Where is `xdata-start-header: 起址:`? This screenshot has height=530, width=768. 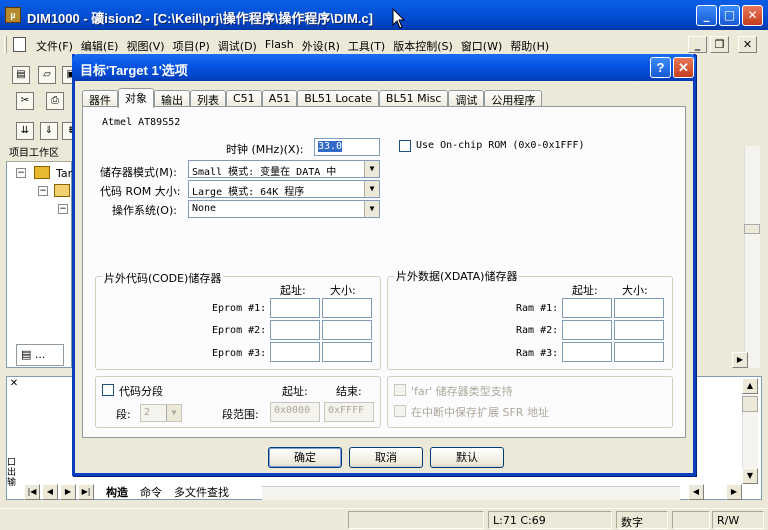 xdata-start-header: 起址: is located at coordinates (585, 290).